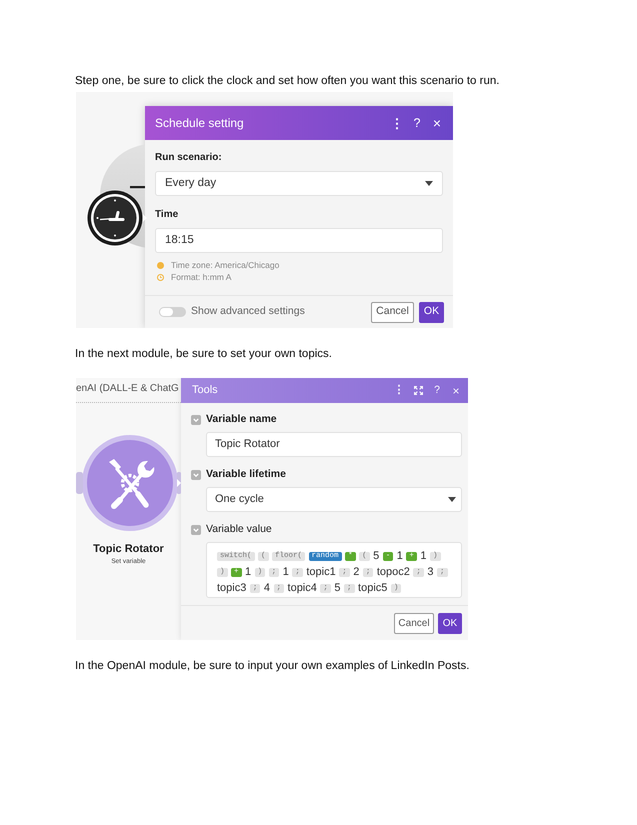  I want to click on more-button: ⋮, so click(397, 123).